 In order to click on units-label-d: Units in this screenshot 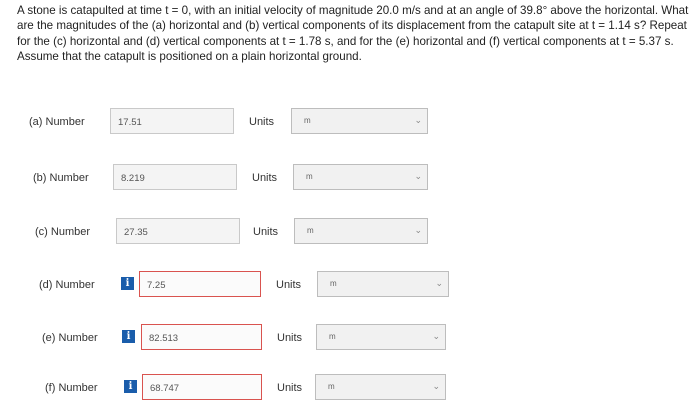, I will do `click(289, 285)`.